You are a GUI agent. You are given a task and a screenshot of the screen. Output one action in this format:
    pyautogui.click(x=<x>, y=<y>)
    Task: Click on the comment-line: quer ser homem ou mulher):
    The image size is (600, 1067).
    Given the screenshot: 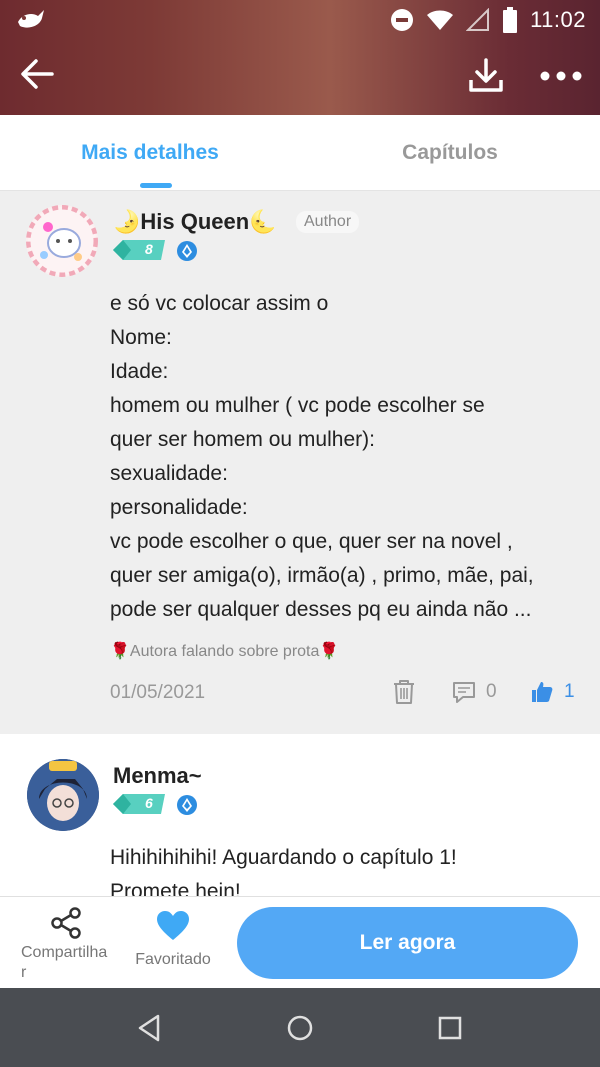 What is the action you would take?
    pyautogui.click(x=242, y=439)
    